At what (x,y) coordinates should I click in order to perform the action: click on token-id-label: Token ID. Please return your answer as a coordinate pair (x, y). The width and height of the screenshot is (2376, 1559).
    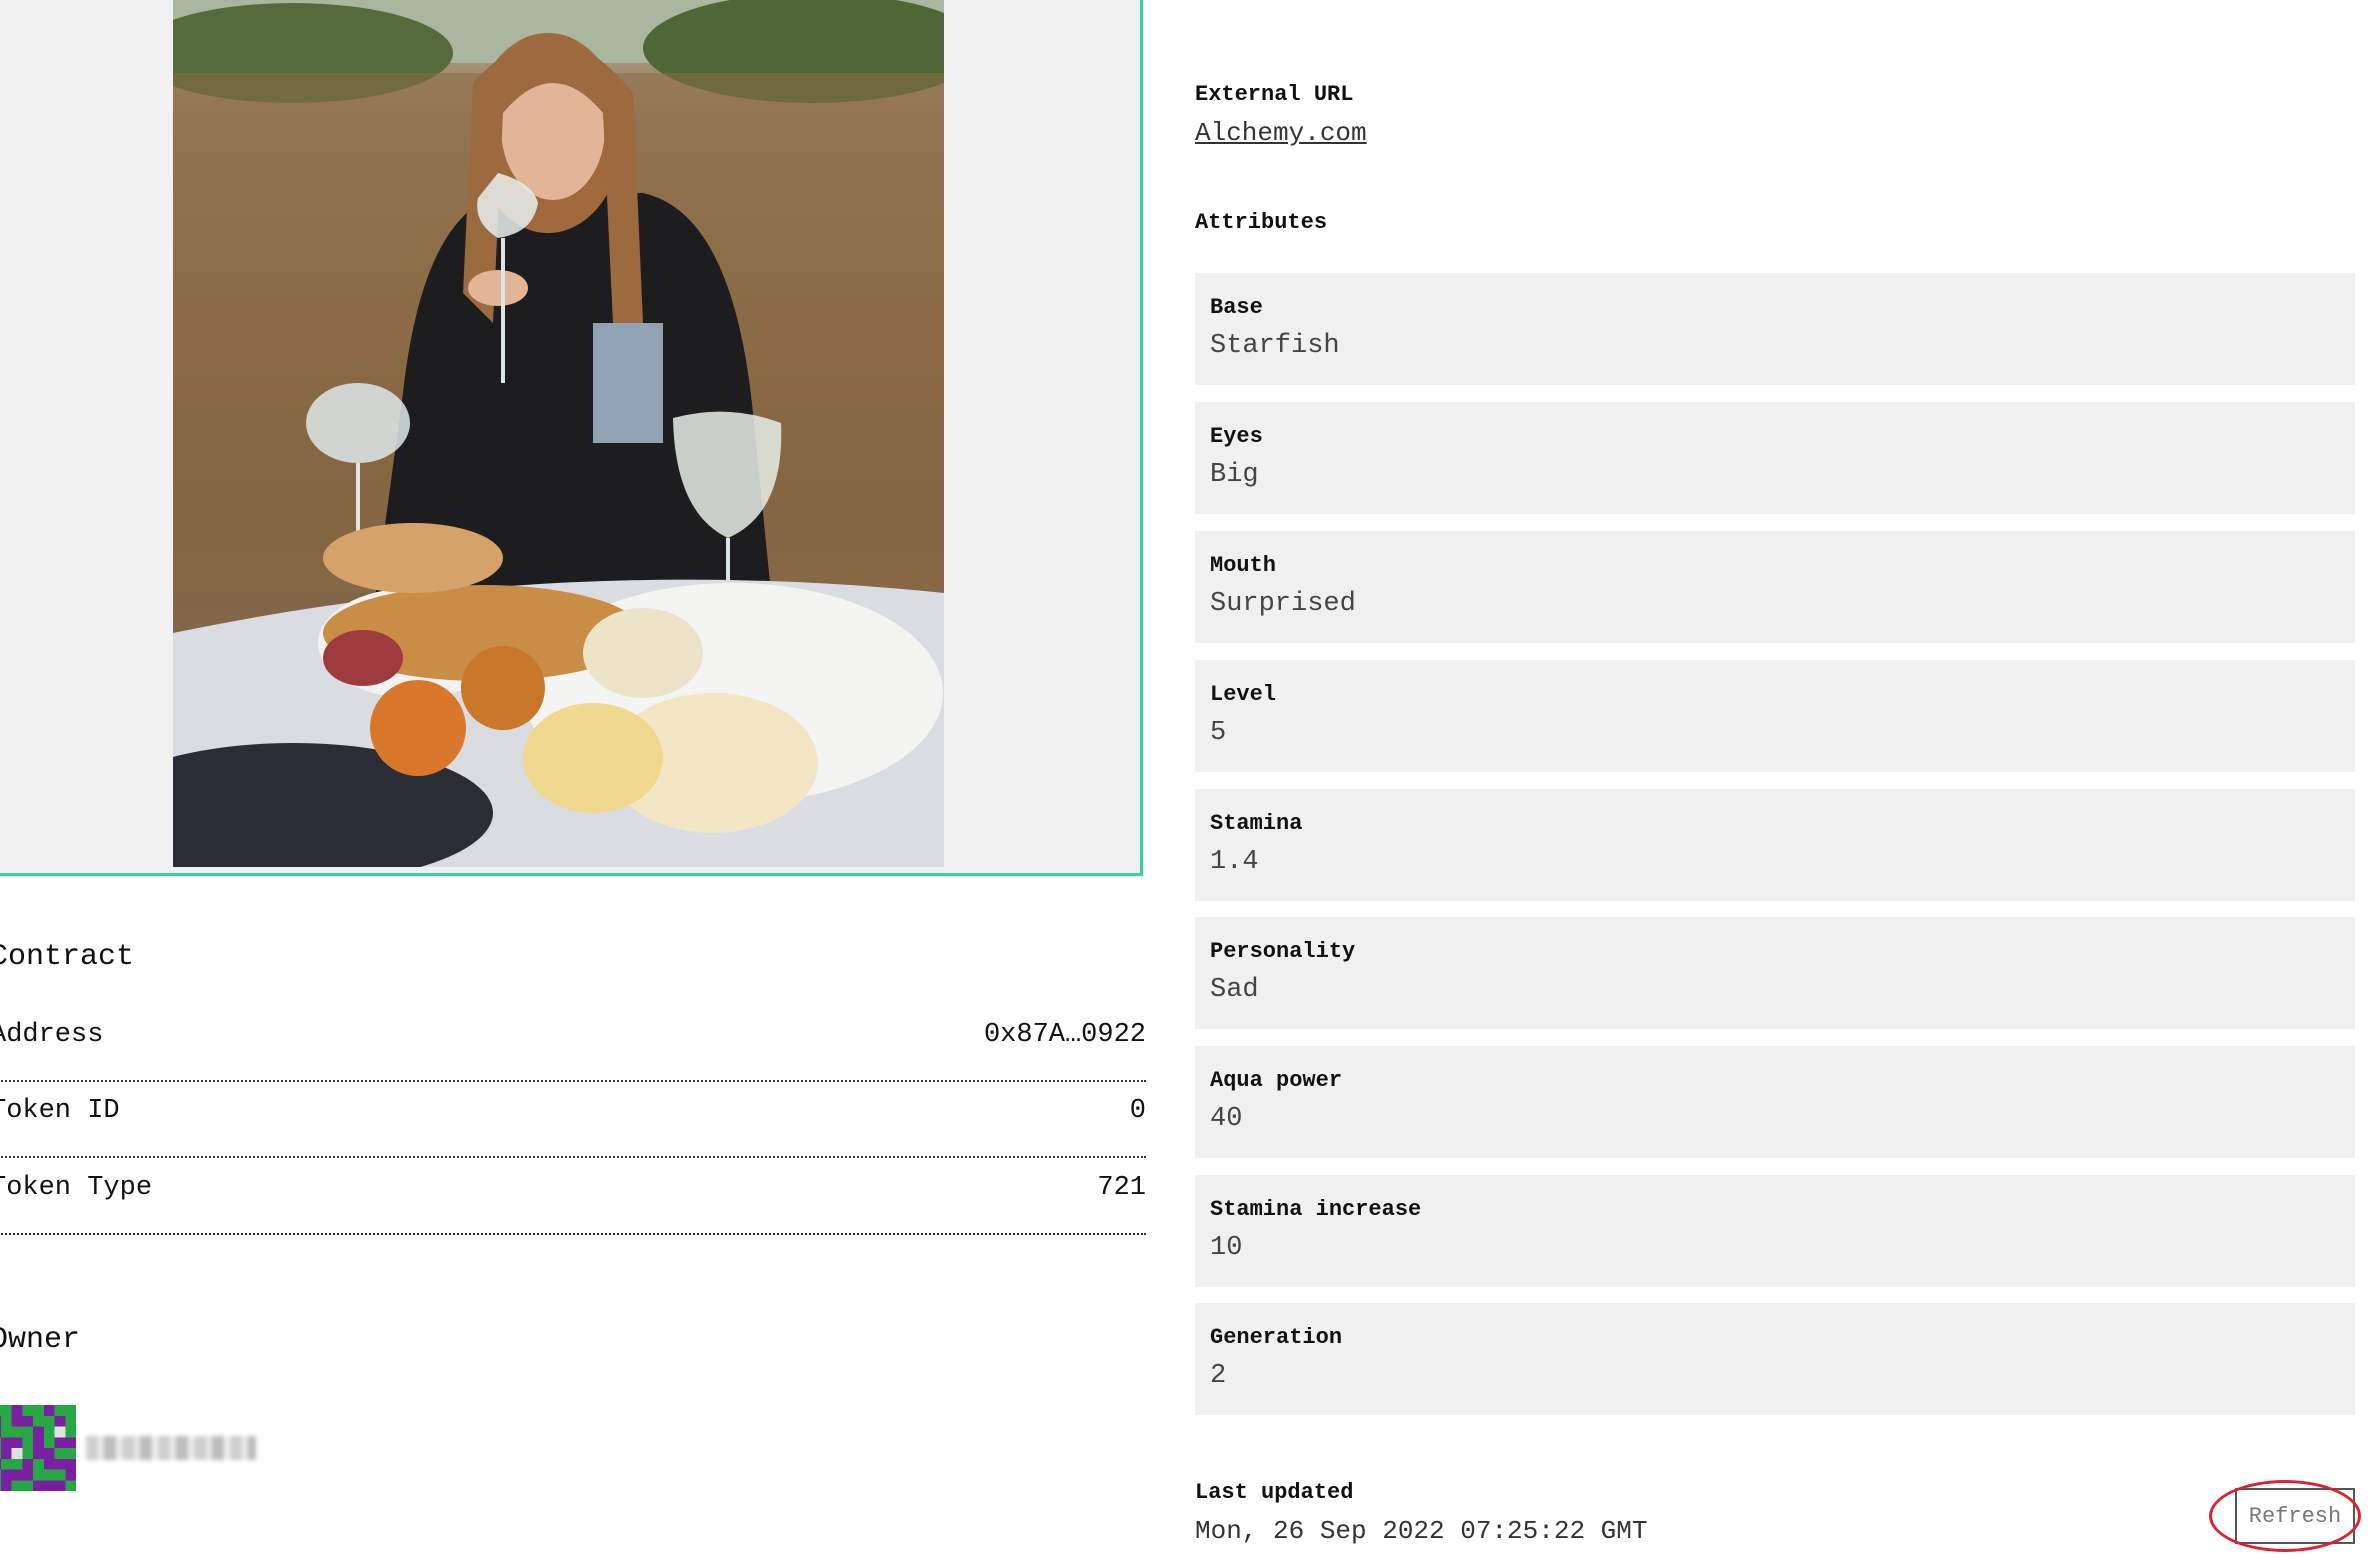
    Looking at the image, I should click on (60, 1111).